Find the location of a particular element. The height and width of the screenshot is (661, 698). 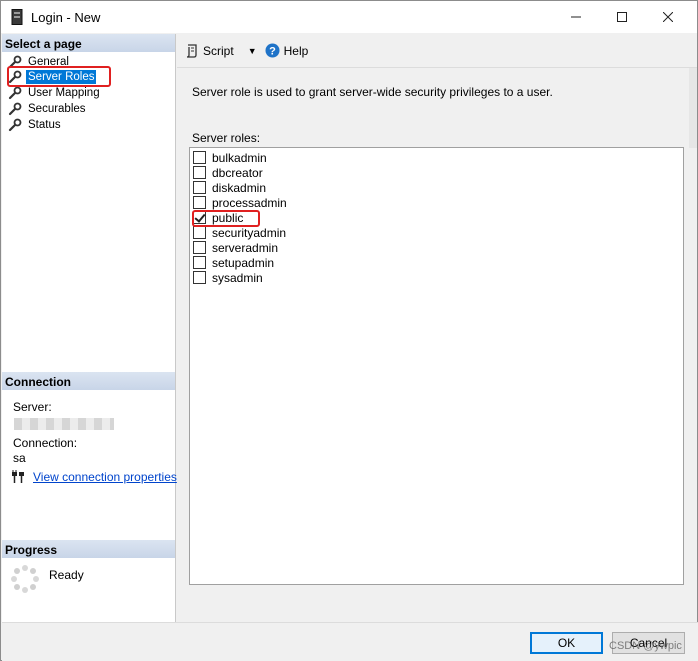

progress-header: Progress is located at coordinates (88, 549).